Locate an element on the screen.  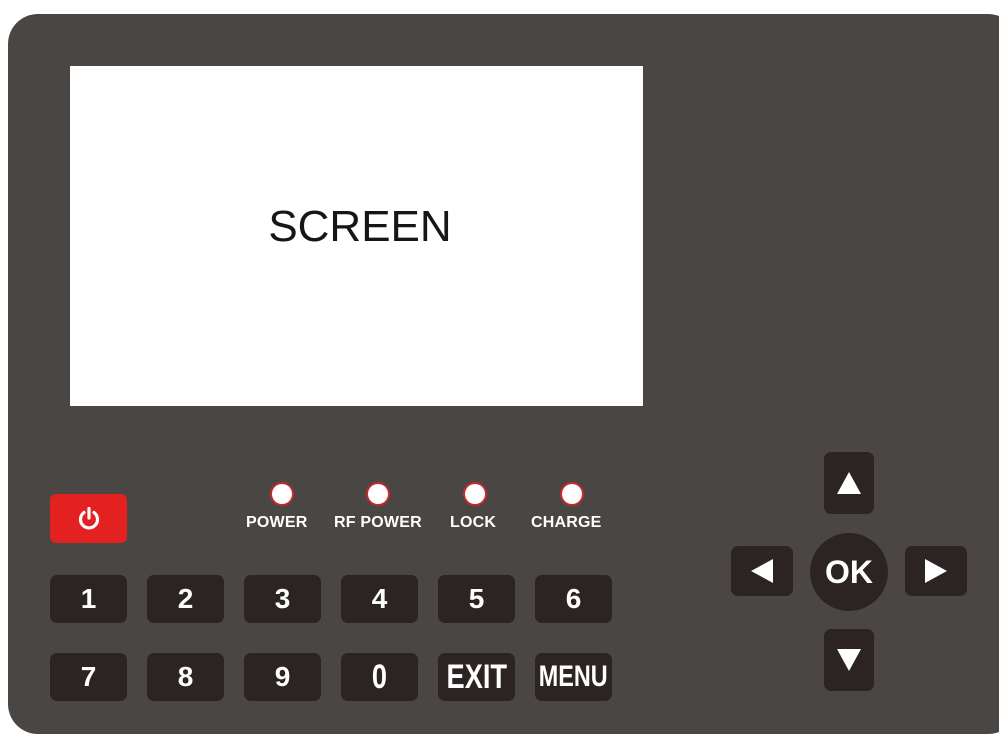
screen-label: SCREEN is located at coordinates (360, 226).